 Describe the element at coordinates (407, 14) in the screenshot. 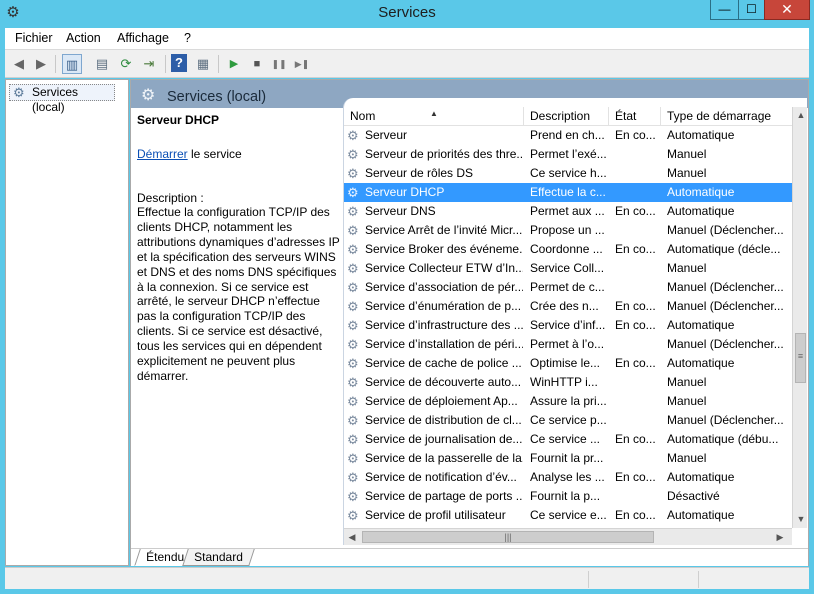

I see `title-bar: ⚙ Services — ☐ ✕` at that location.